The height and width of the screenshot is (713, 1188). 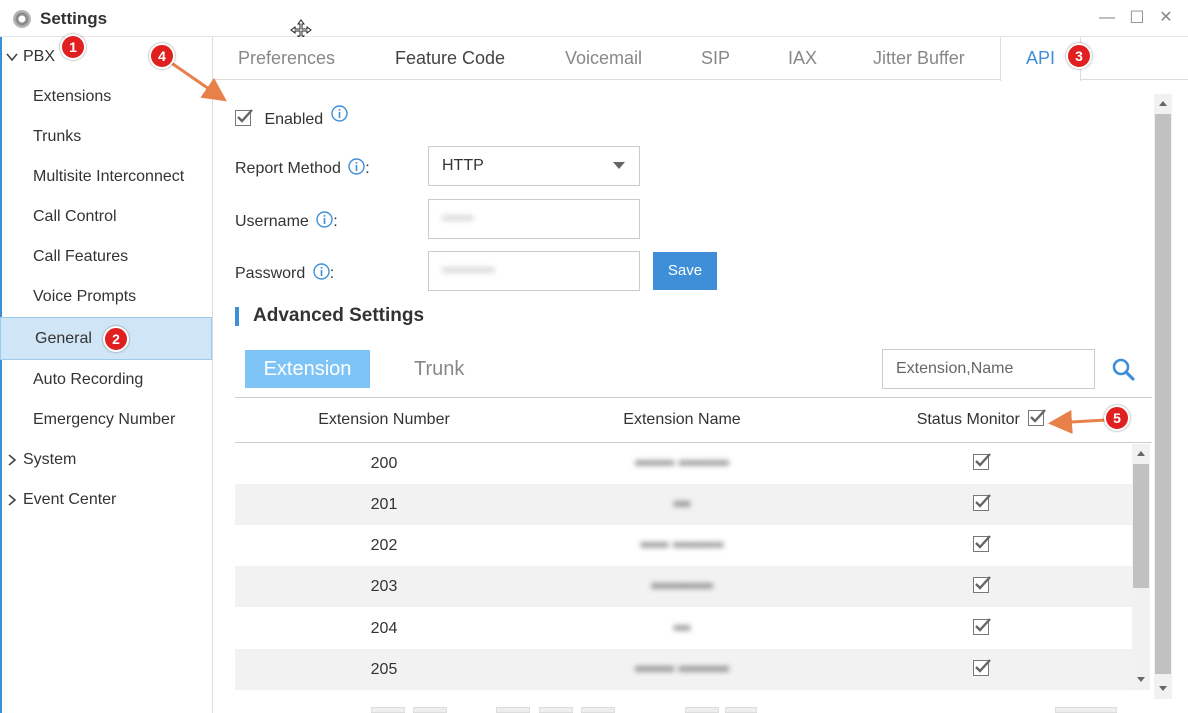 What do you see at coordinates (73, 47) in the screenshot?
I see `annotation-badge-1: 1` at bounding box center [73, 47].